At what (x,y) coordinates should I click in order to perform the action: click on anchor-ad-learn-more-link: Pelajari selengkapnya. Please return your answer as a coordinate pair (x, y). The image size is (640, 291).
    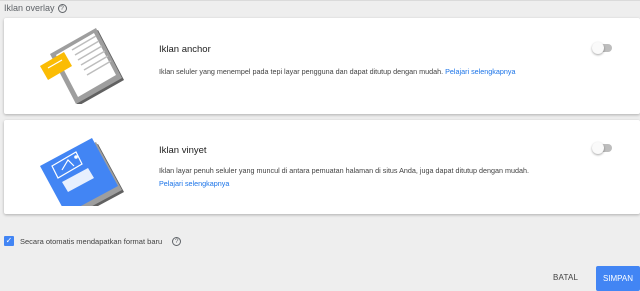
    Looking at the image, I should click on (480, 71).